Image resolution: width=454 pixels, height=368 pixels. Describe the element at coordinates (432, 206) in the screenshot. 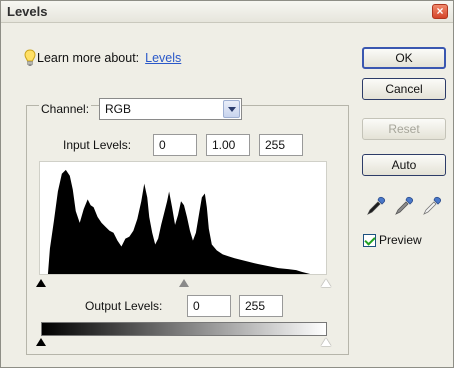

I see `white-eyedropper-icon` at that location.